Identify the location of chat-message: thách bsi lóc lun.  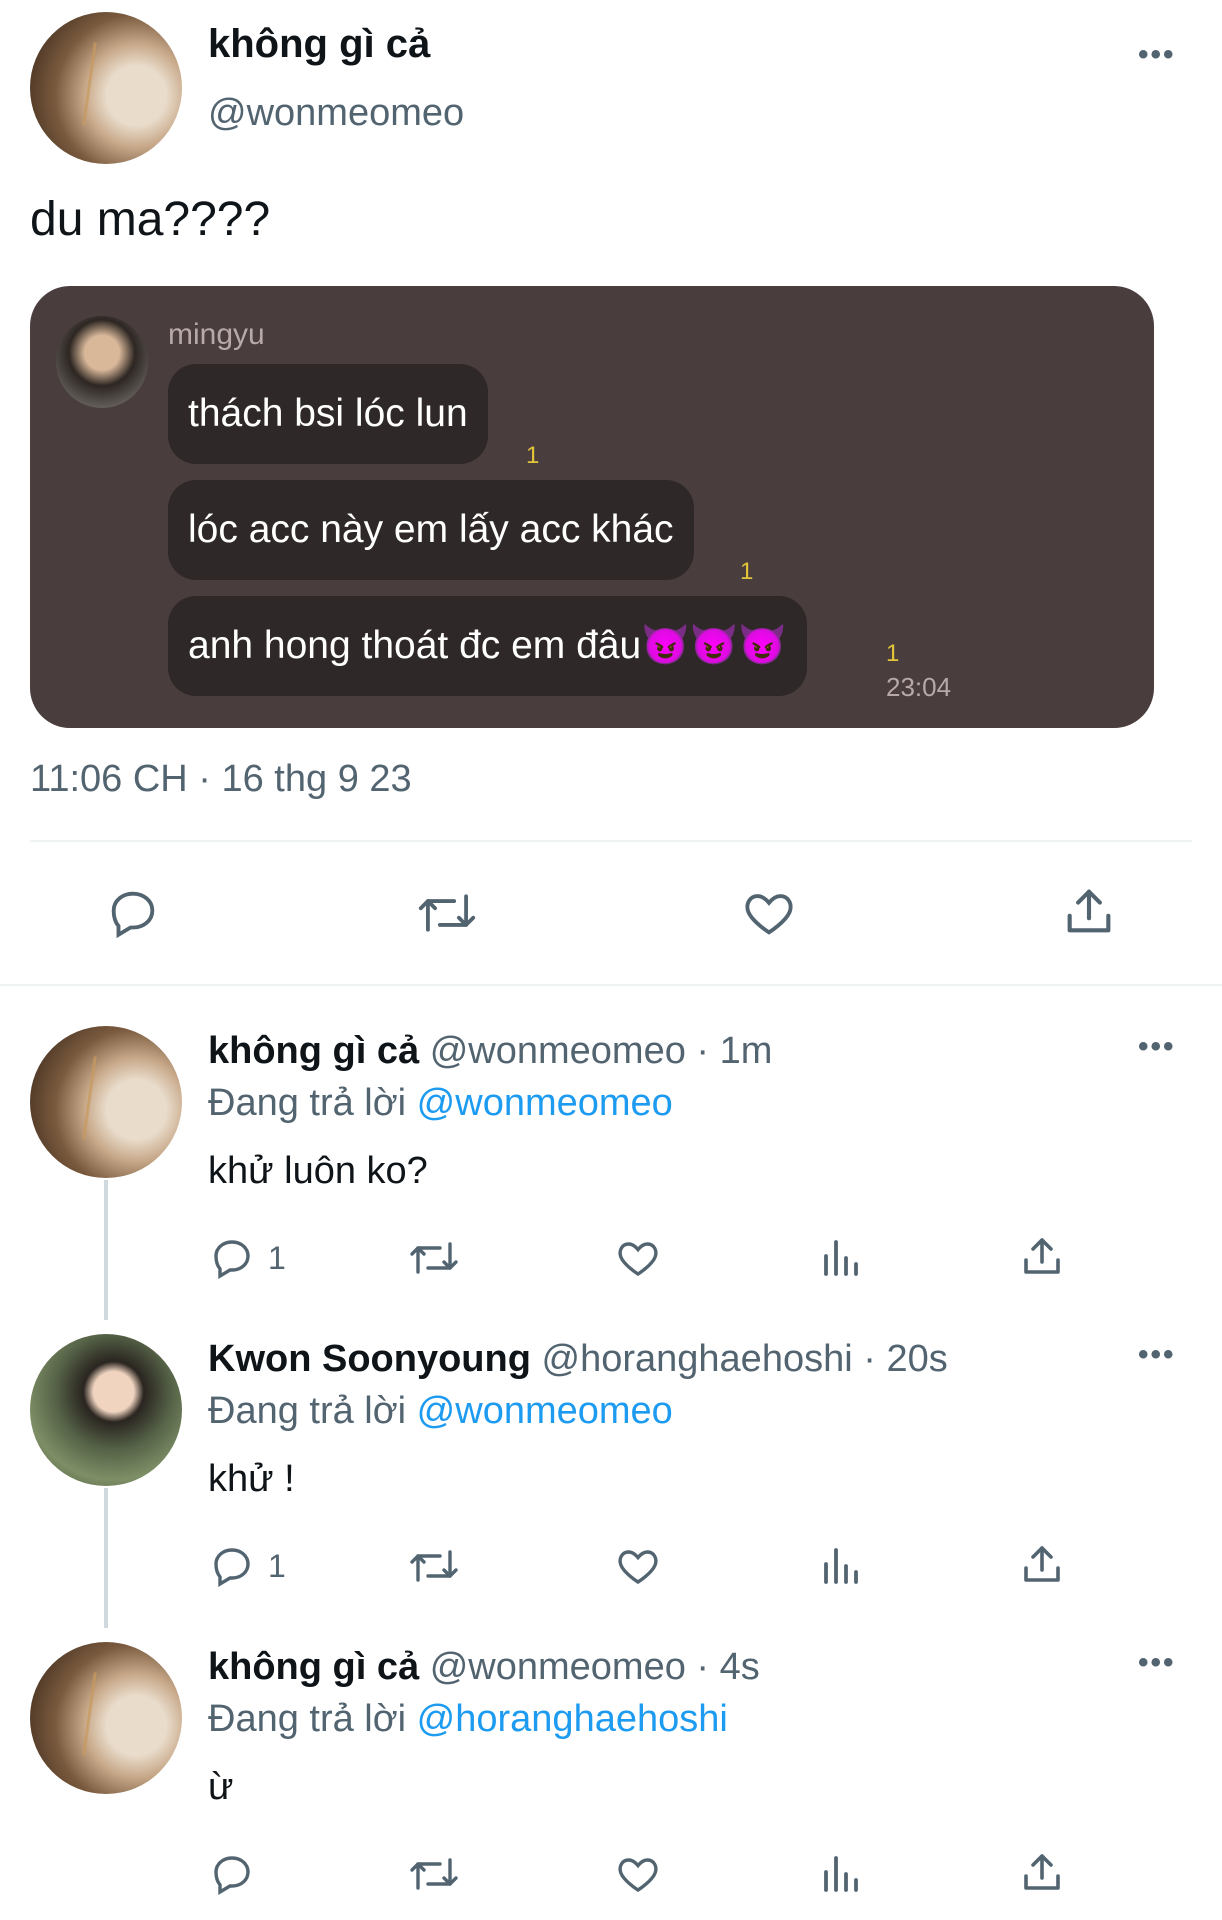
(328, 414).